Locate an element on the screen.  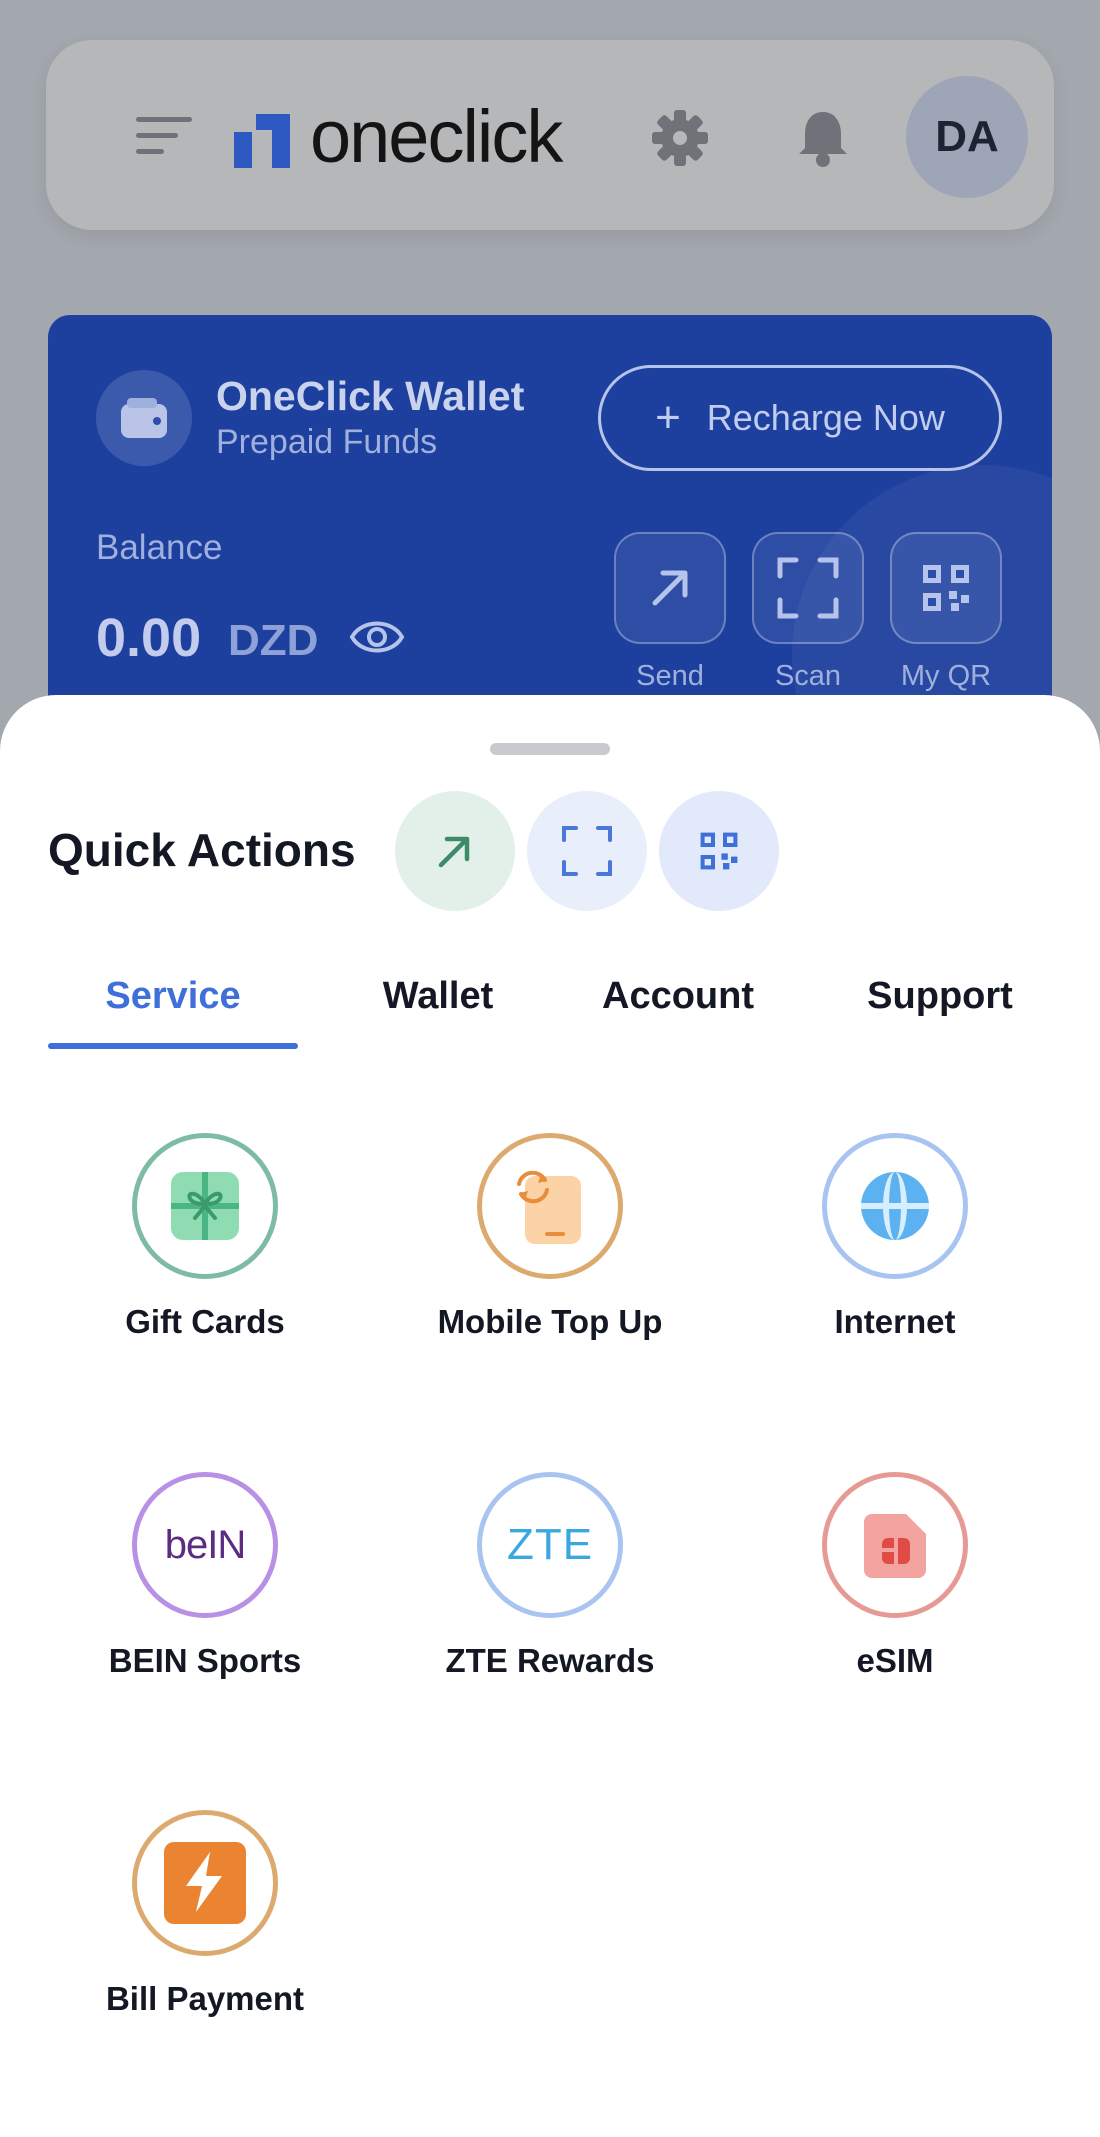
tab-support: Support is located at coordinates (940, 1007).